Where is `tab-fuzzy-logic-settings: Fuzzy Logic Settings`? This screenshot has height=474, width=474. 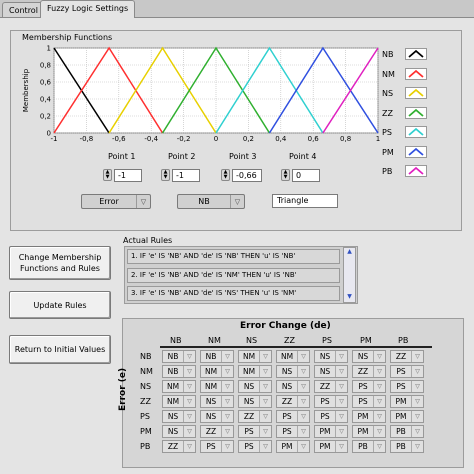 tab-fuzzy-logic-settings: Fuzzy Logic Settings is located at coordinates (88, 9).